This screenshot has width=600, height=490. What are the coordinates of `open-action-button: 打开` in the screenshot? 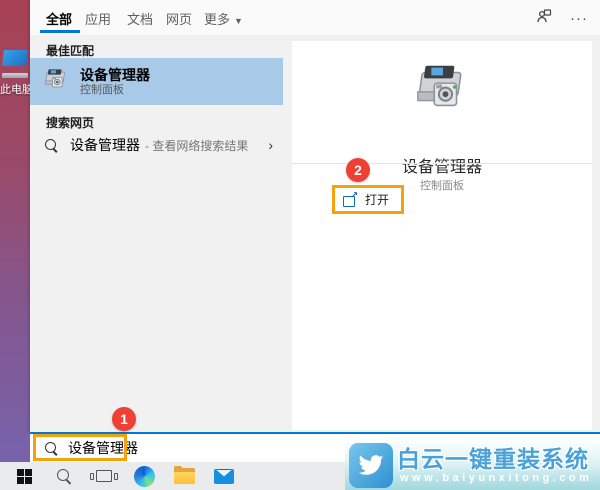 It's located at (368, 199).